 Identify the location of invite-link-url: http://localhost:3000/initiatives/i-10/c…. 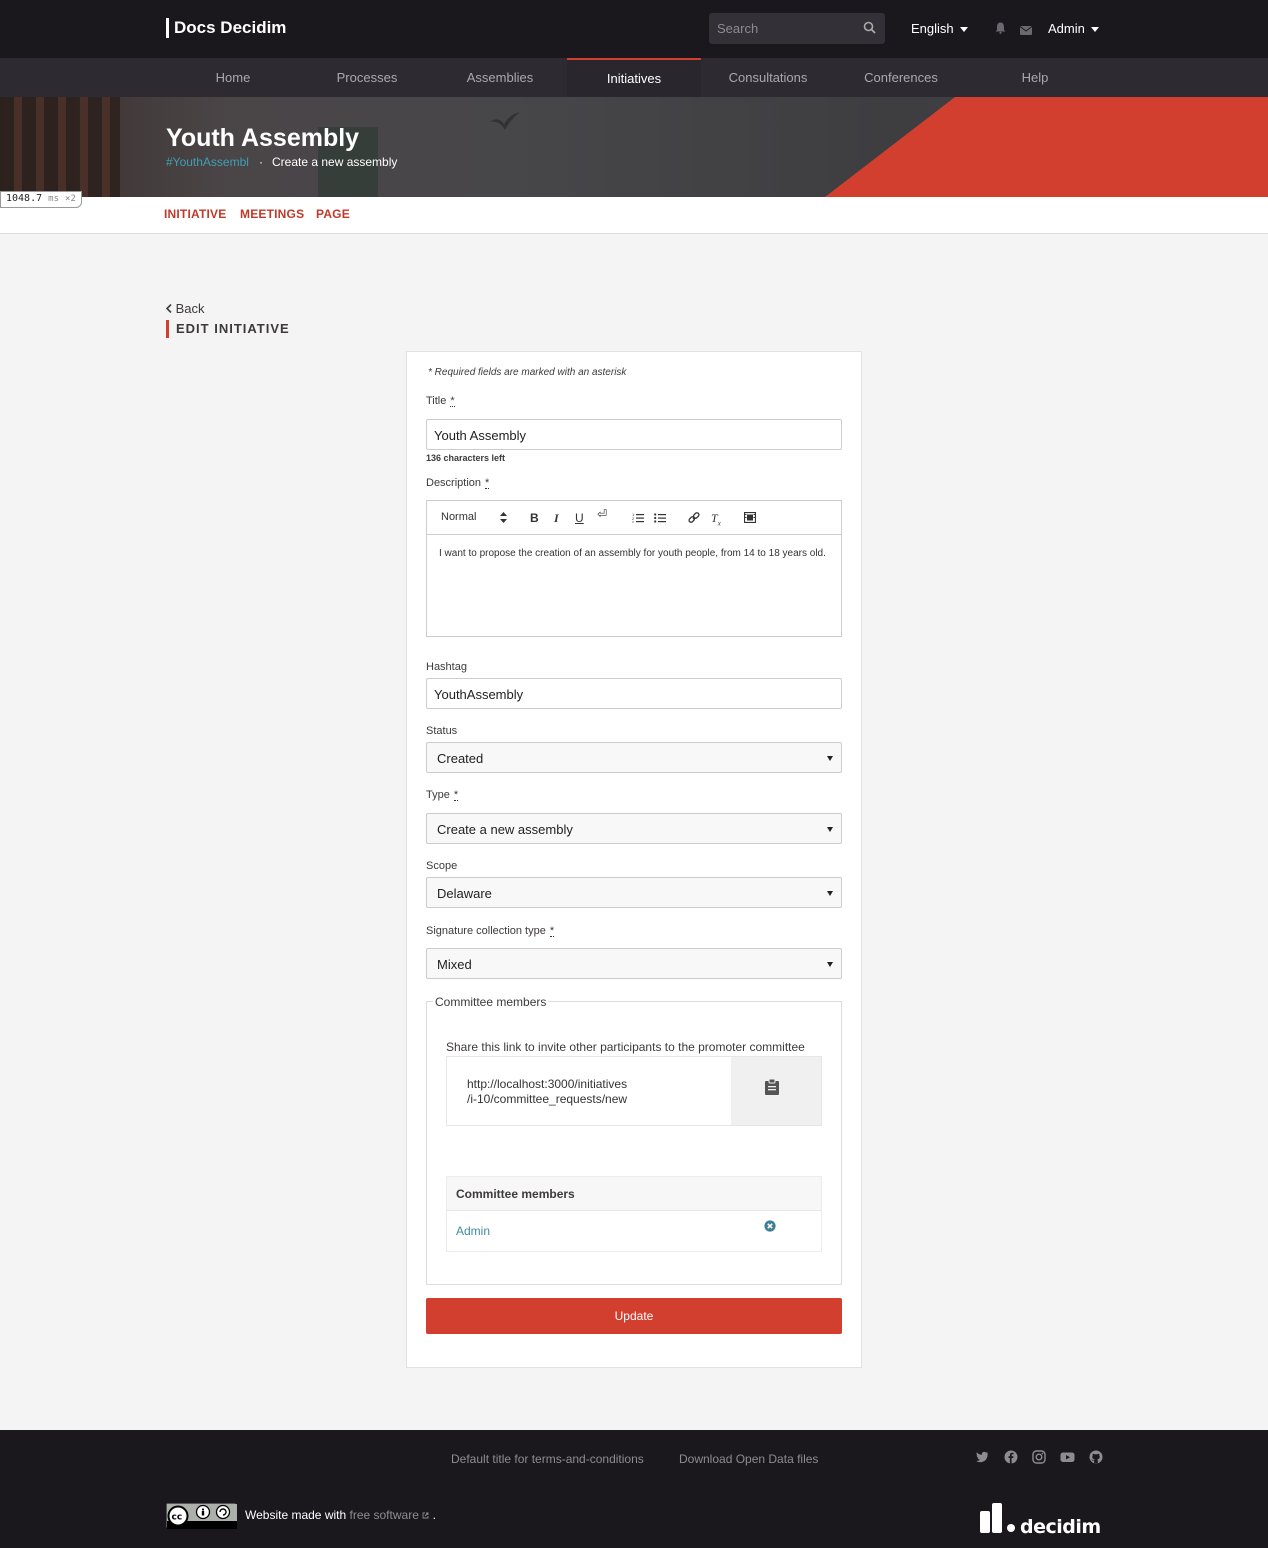
(547, 1092).